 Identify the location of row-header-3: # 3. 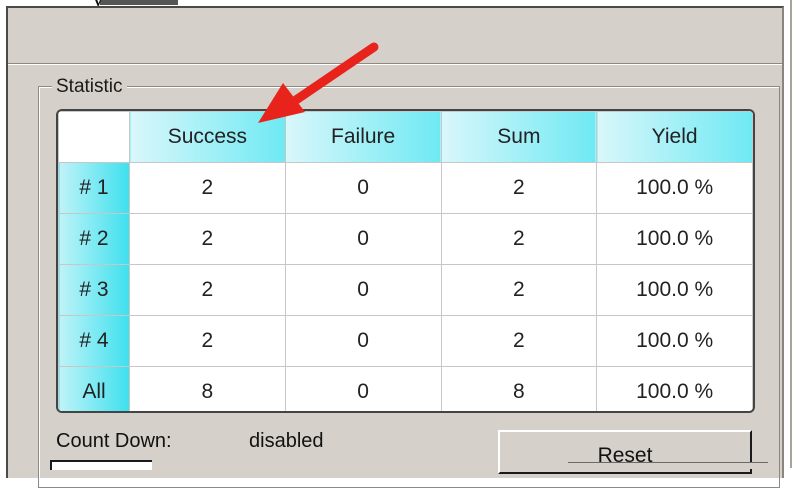
(94, 290).